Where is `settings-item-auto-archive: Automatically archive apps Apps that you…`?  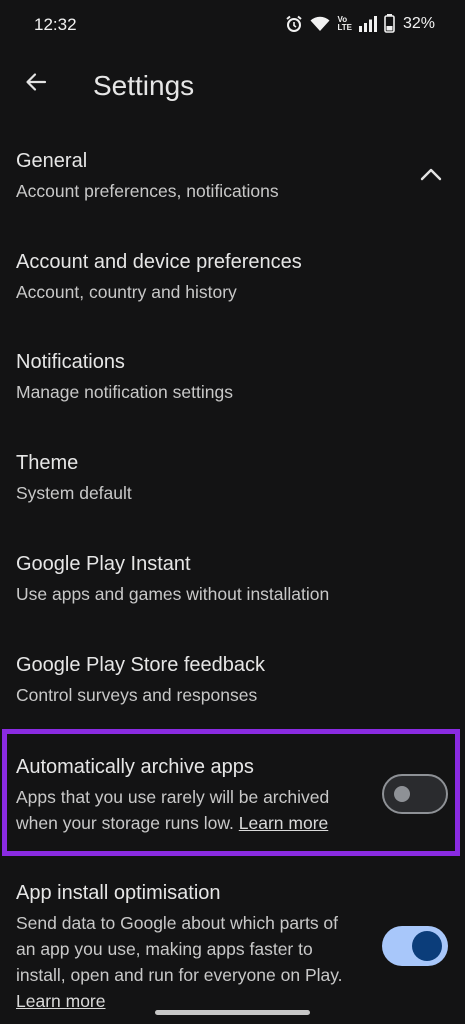 settings-item-auto-archive: Automatically archive apps Apps that you… is located at coordinates (196, 795).